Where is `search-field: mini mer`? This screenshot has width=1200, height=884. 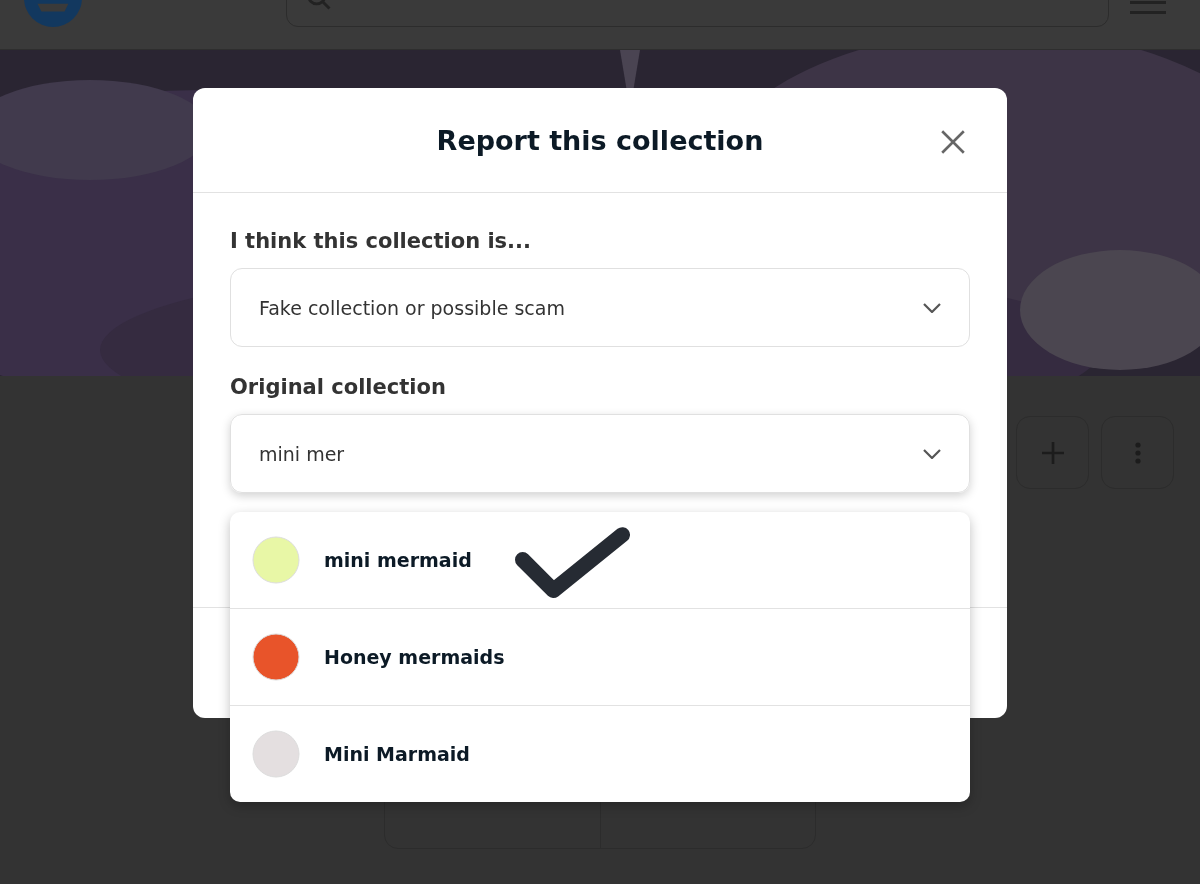 search-field: mini mer is located at coordinates (600, 453).